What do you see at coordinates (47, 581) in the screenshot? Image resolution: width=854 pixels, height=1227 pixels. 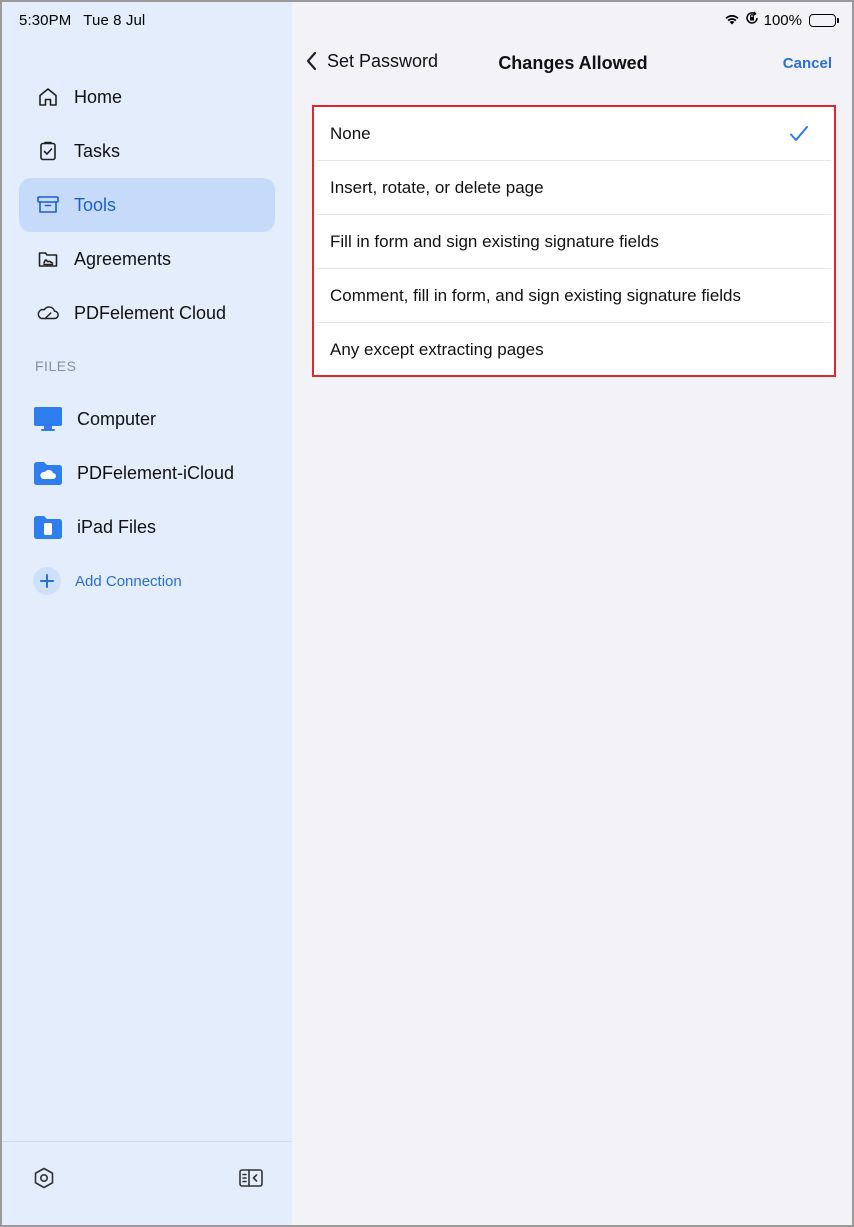 I see `plus-icon` at bounding box center [47, 581].